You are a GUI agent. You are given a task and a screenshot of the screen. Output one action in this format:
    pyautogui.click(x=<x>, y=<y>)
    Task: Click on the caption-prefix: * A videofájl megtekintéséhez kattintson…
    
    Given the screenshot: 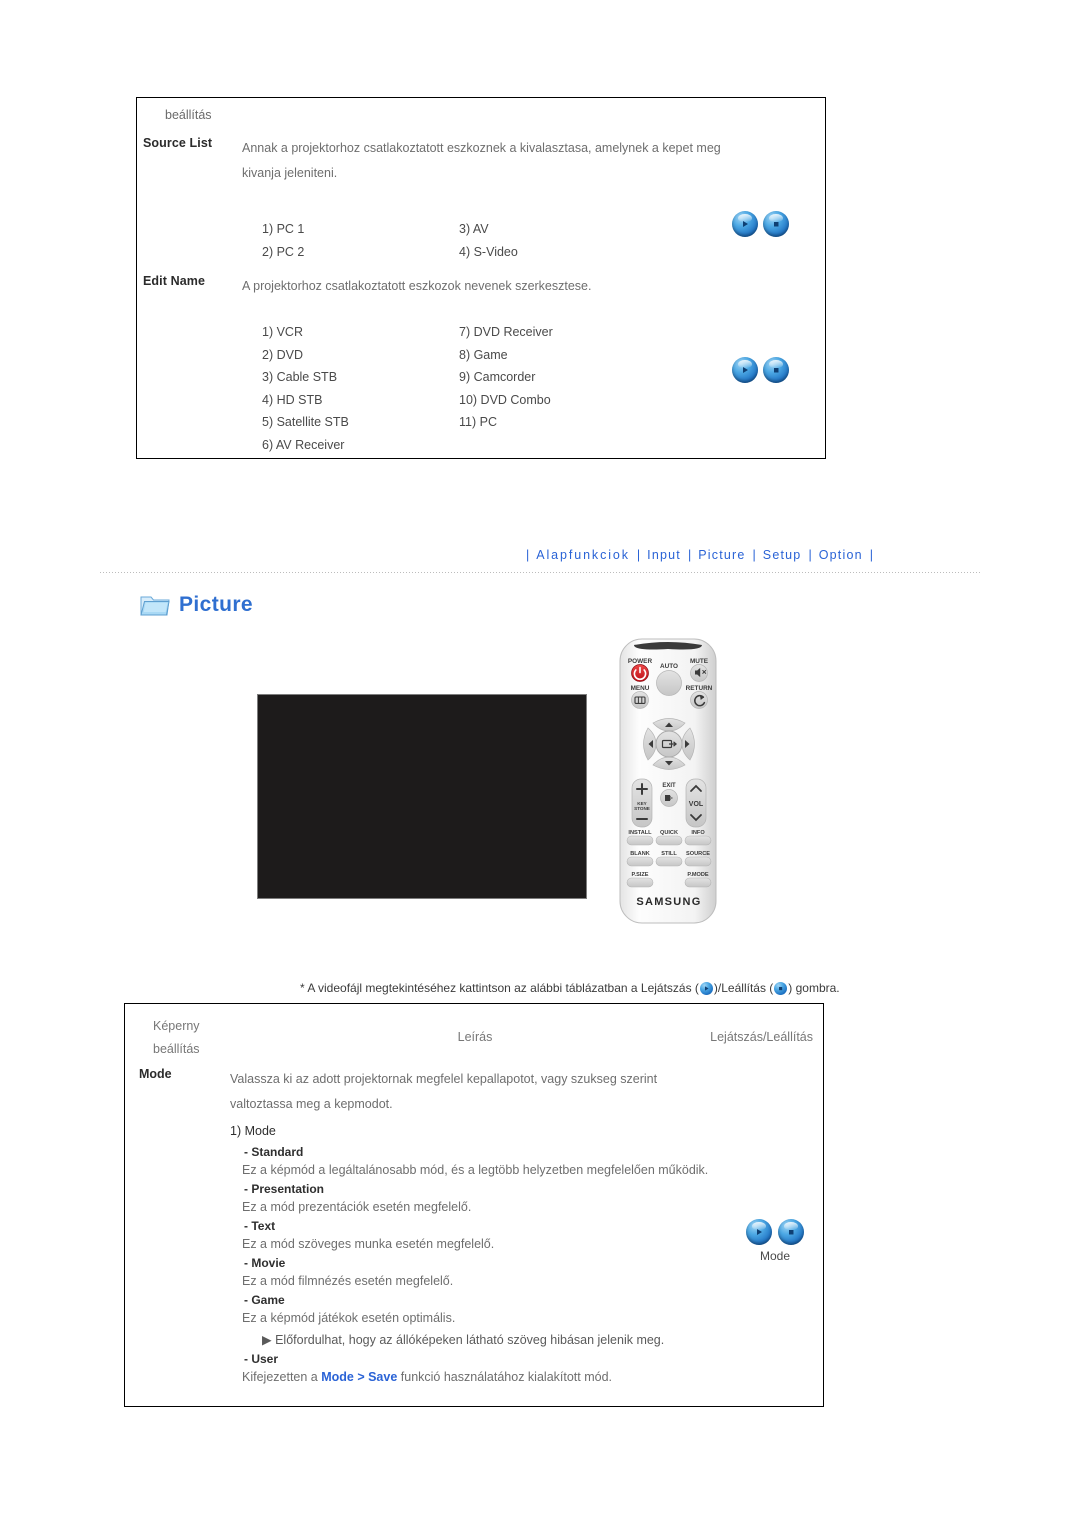 What is the action you would take?
    pyautogui.click(x=499, y=988)
    